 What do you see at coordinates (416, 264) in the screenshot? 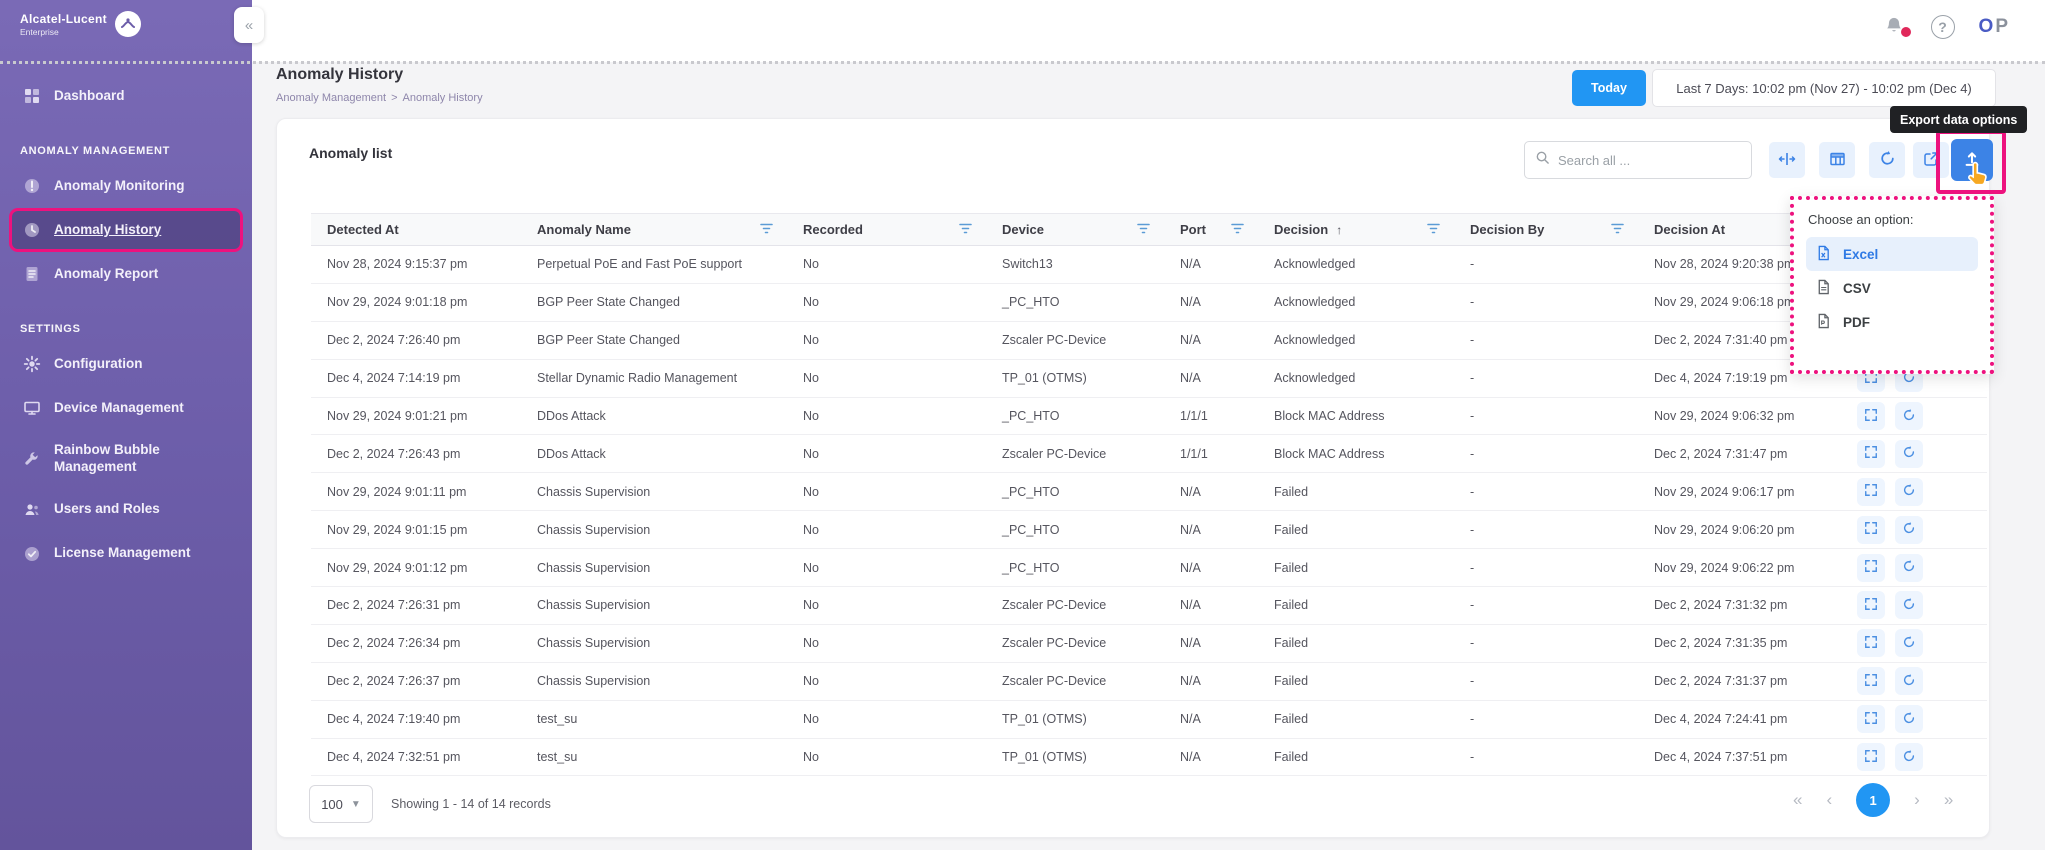
I see `cell-detected-at: Nov 28, 2024 9:15:37 pm` at bounding box center [416, 264].